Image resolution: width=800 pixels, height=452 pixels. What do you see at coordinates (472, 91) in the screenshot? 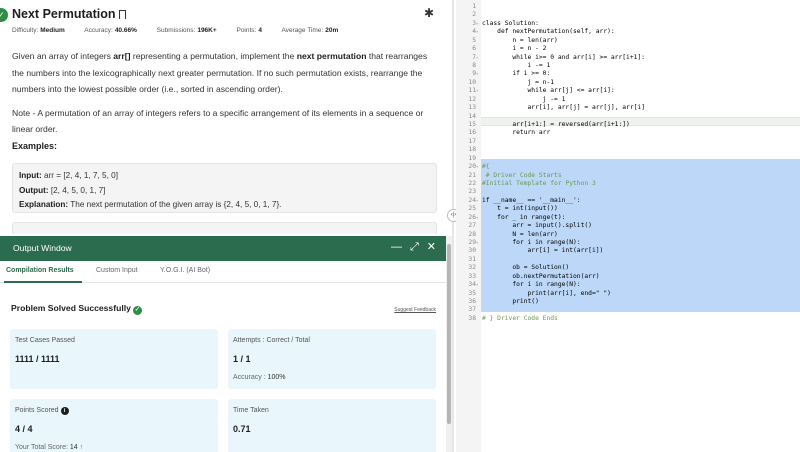
I see `line-number: 11` at bounding box center [472, 91].